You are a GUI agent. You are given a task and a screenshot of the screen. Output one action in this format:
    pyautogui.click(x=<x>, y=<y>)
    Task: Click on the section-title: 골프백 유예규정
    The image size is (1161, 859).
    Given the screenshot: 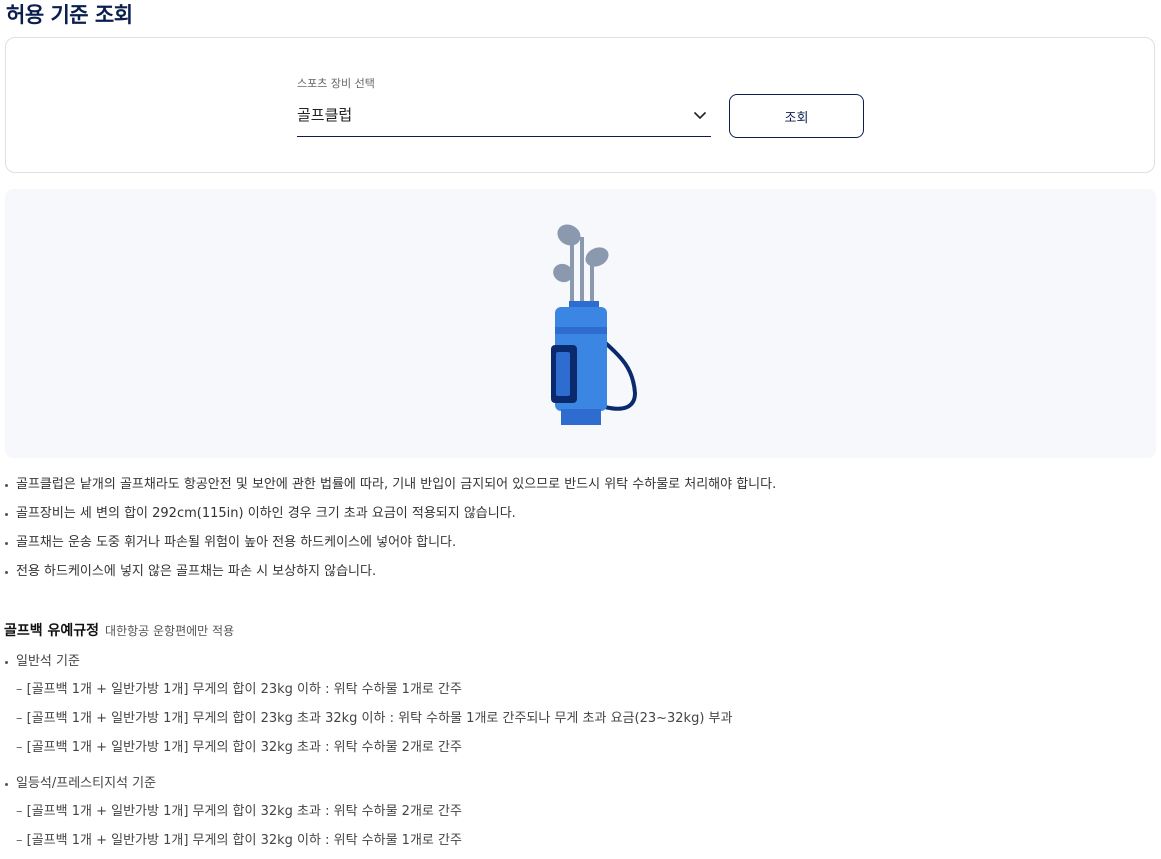 What is the action you would take?
    pyautogui.click(x=52, y=631)
    